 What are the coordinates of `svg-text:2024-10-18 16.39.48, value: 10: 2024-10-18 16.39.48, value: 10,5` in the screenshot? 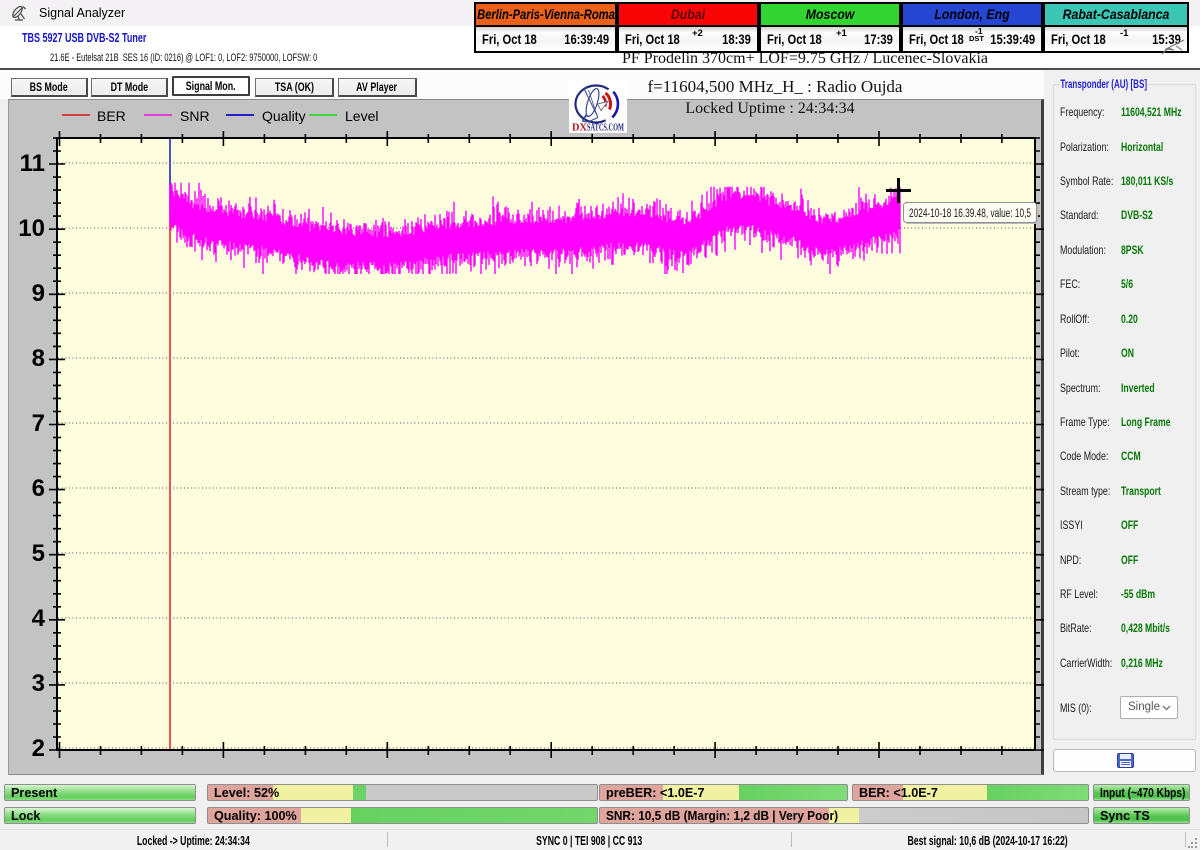 It's located at (970, 214).